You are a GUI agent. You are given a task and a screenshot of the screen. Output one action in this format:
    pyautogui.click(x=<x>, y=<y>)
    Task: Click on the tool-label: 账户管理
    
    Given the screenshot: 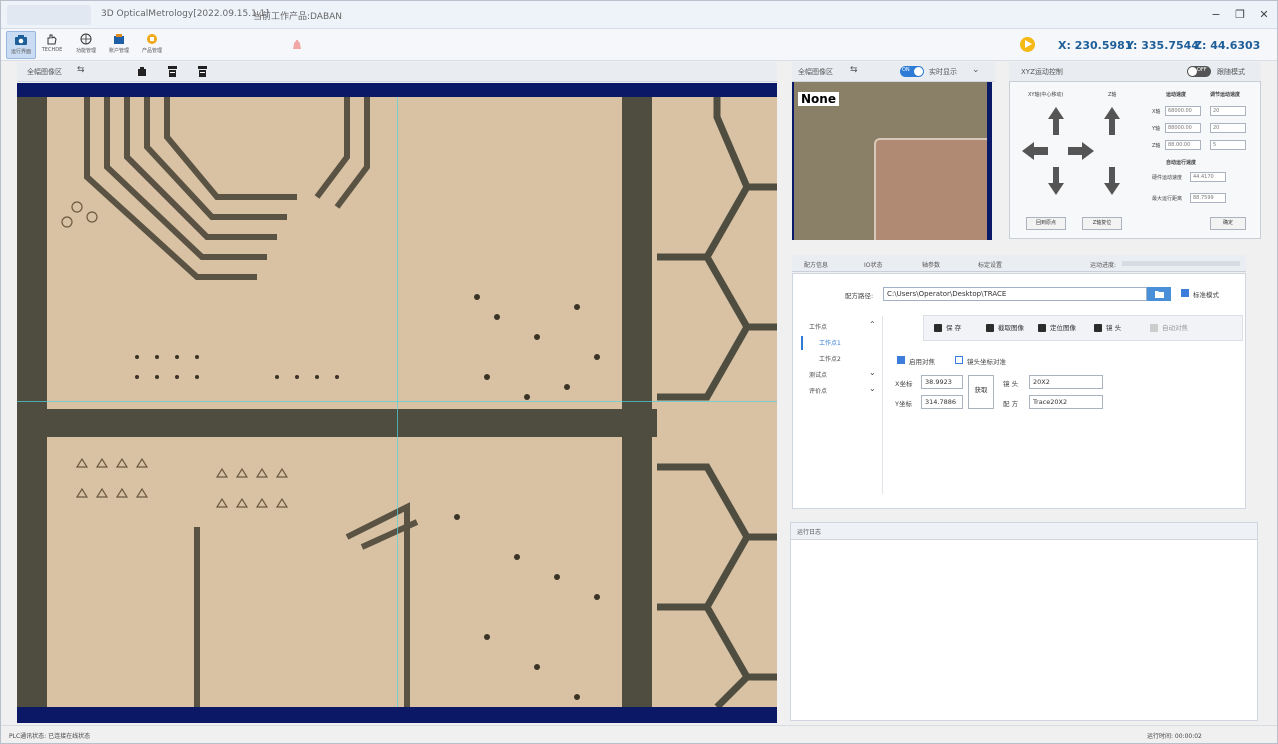 What is the action you would take?
    pyautogui.click(x=118, y=51)
    